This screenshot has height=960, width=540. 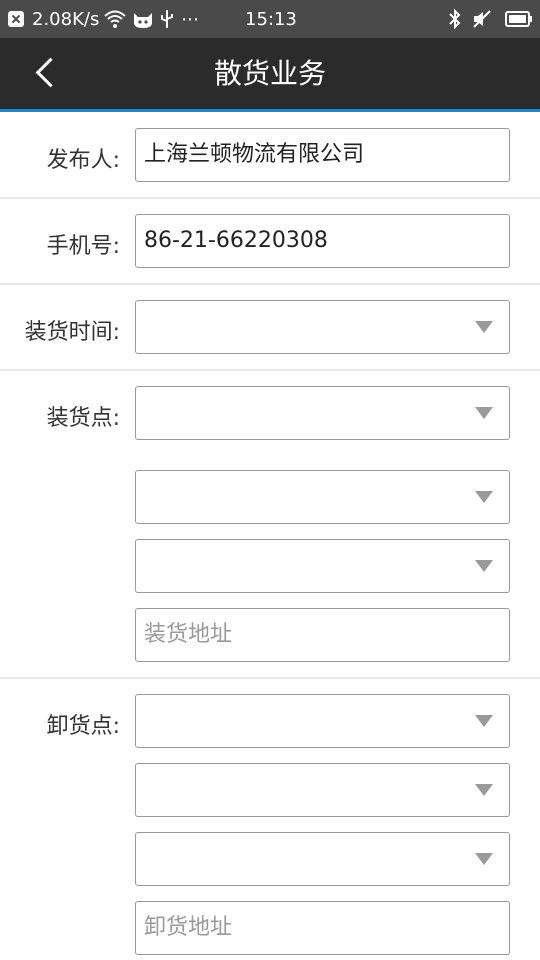 I want to click on page-title: 散货业务, so click(x=269, y=73).